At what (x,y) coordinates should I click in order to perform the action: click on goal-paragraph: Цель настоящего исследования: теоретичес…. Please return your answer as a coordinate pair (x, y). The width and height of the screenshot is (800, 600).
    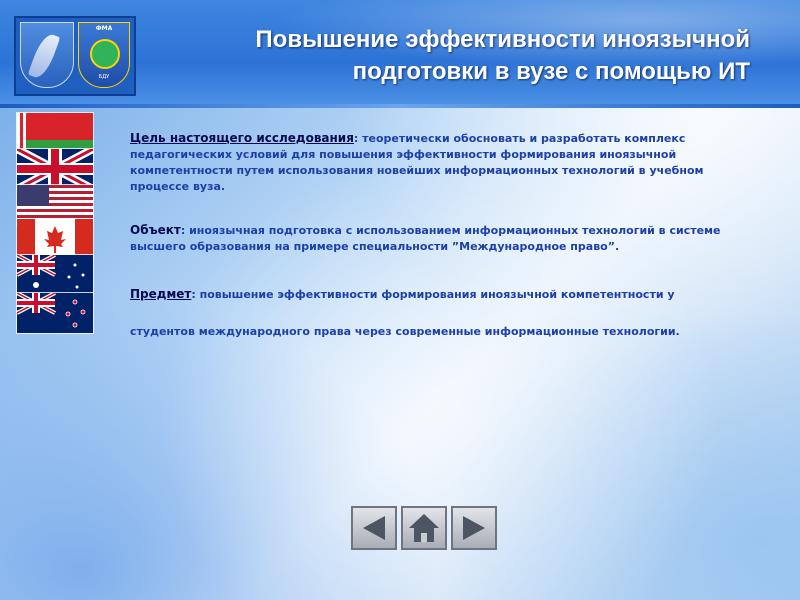
    Looking at the image, I should click on (445, 162).